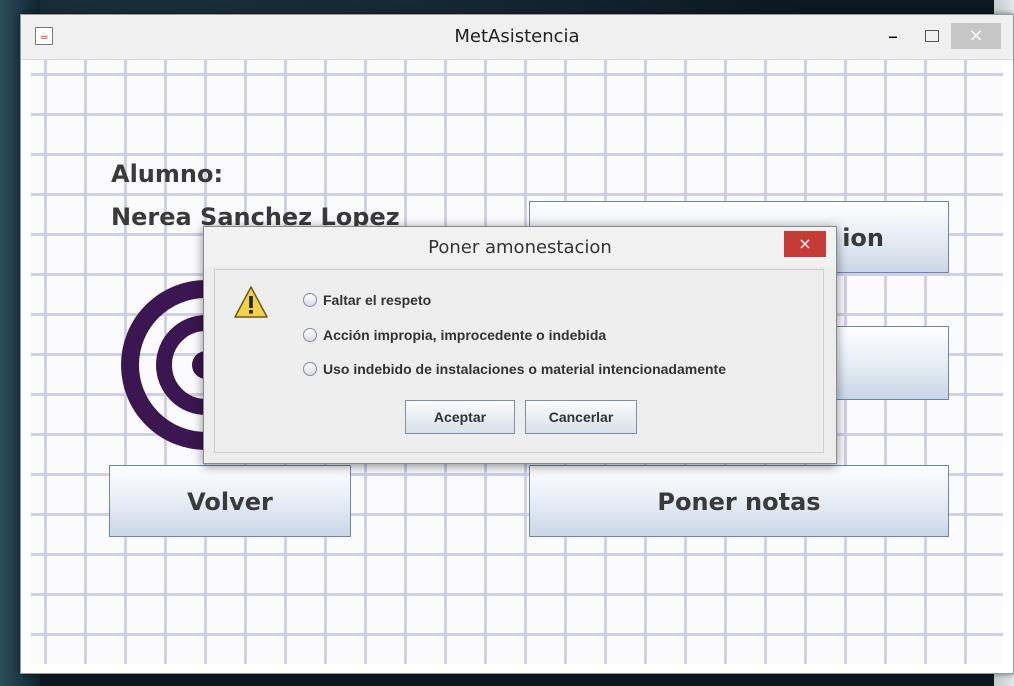  I want to click on radio-option-2: Acción impropia, improcedente o indebida, so click(454, 335).